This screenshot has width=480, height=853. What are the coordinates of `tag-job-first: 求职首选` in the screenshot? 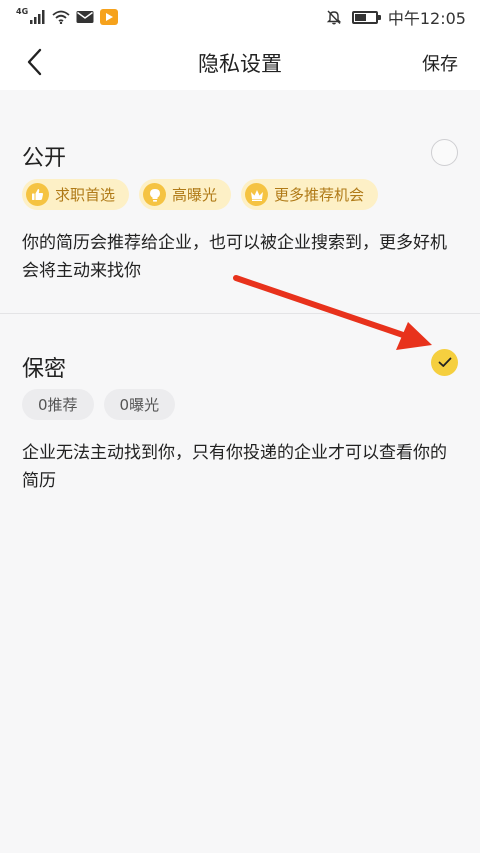 It's located at (76, 194).